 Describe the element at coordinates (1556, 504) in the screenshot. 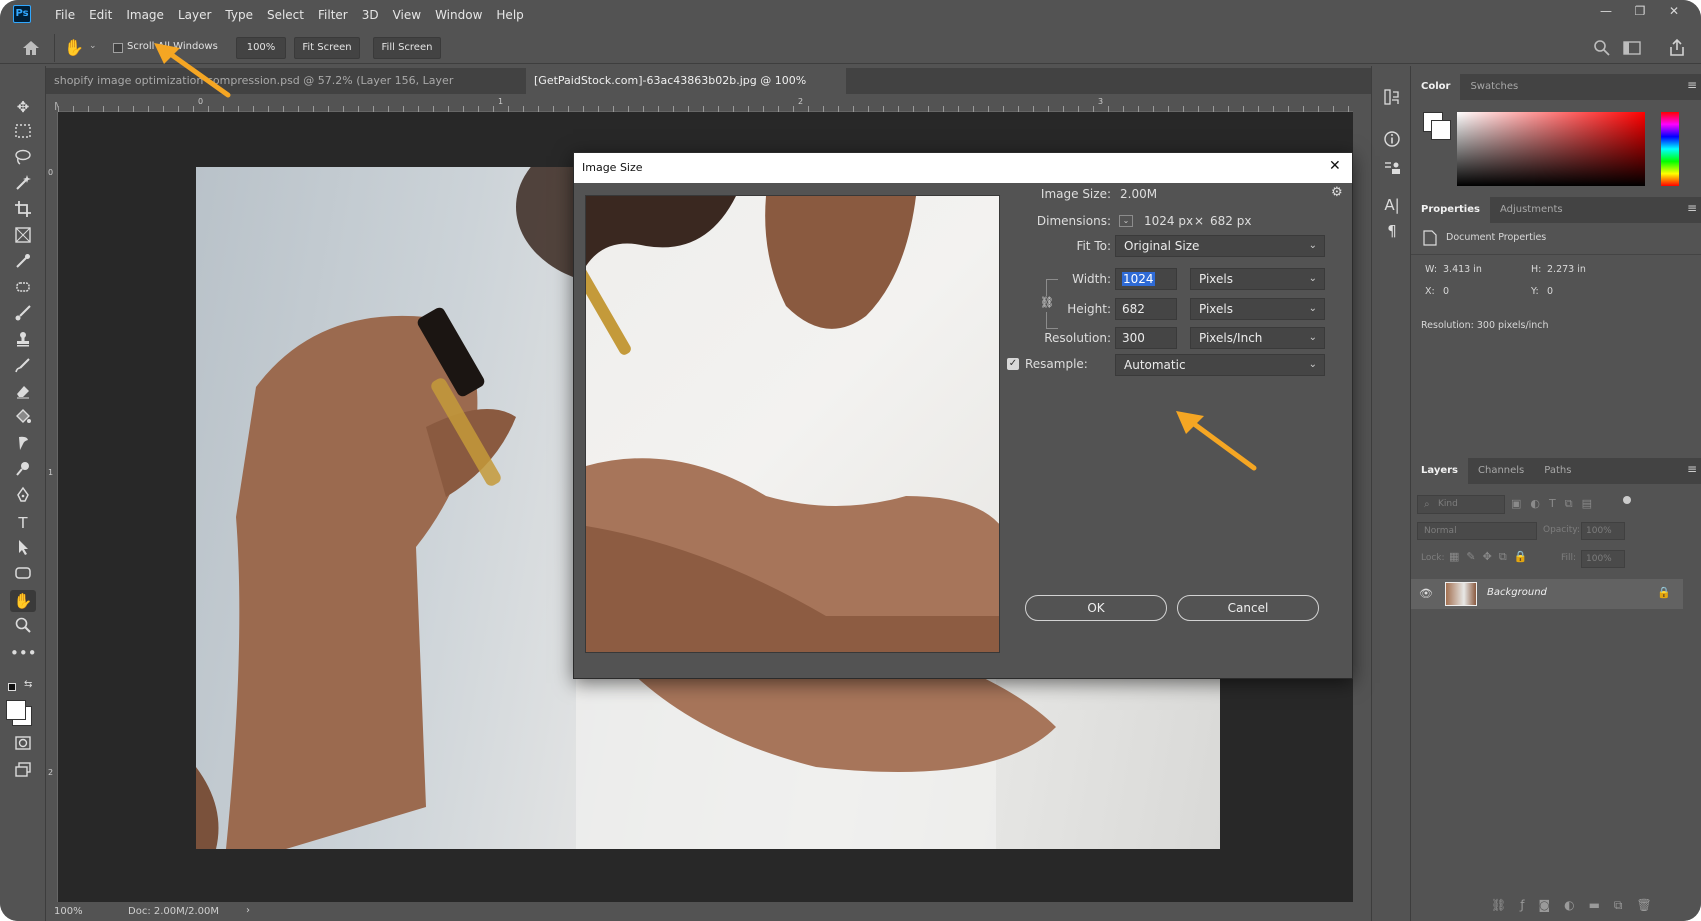

I see `layer-filter-icons: ▣◐T⧉▤` at that location.